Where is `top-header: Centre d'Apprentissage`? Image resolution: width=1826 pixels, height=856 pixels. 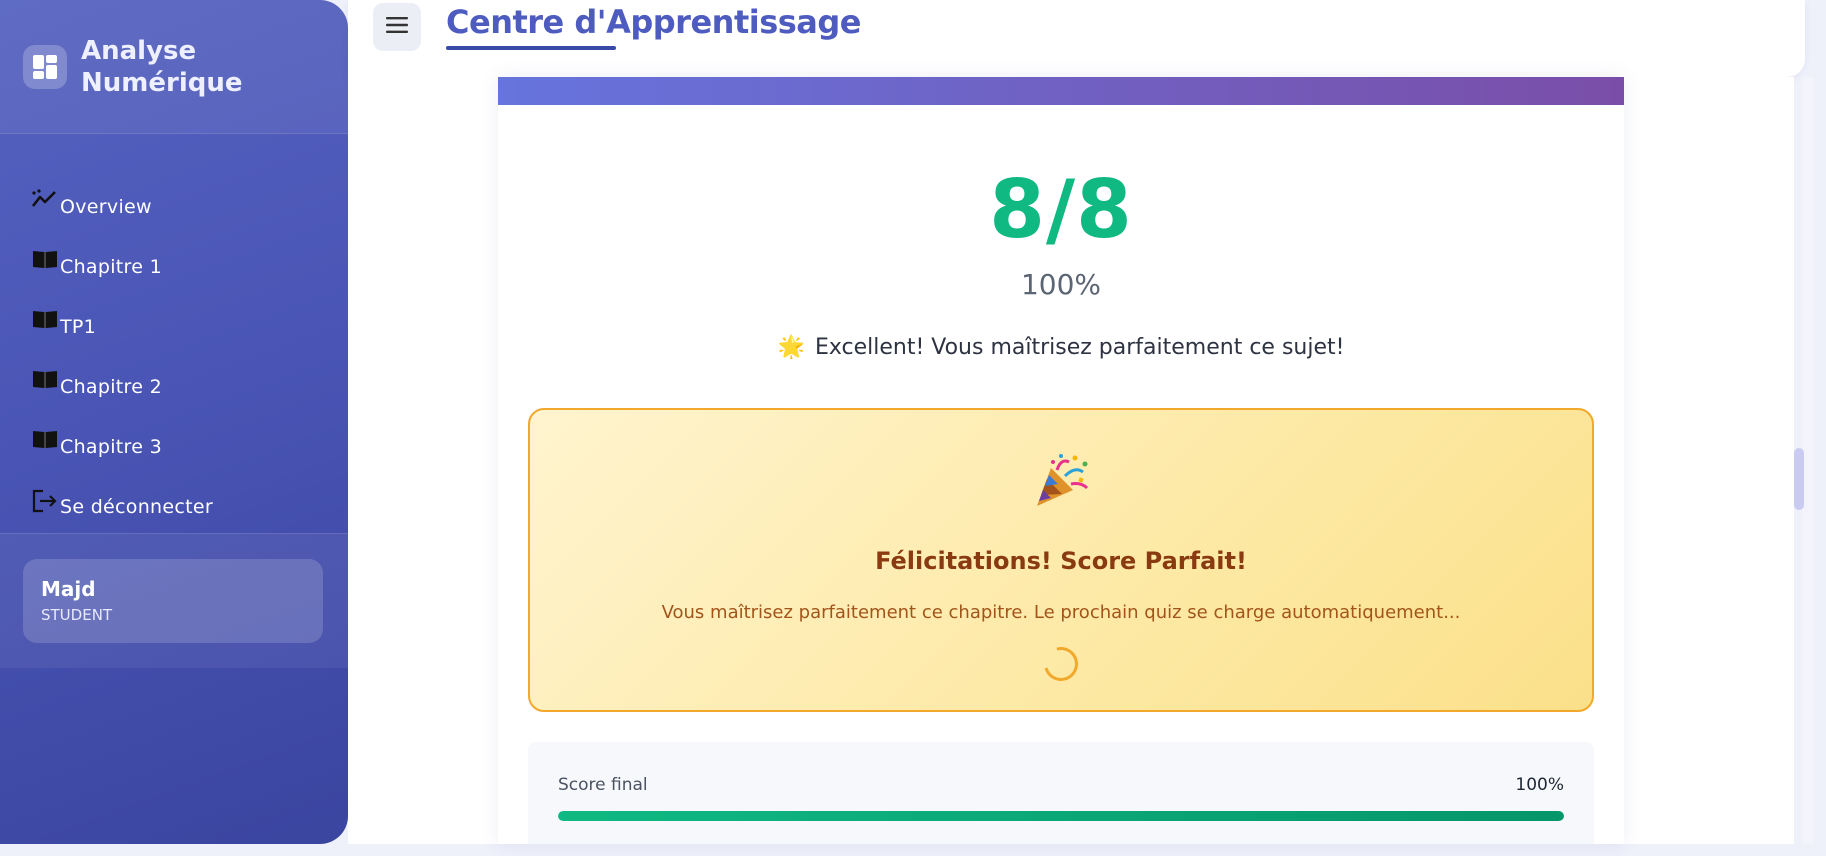 top-header: Centre d'Apprentissage is located at coordinates (1076, 38).